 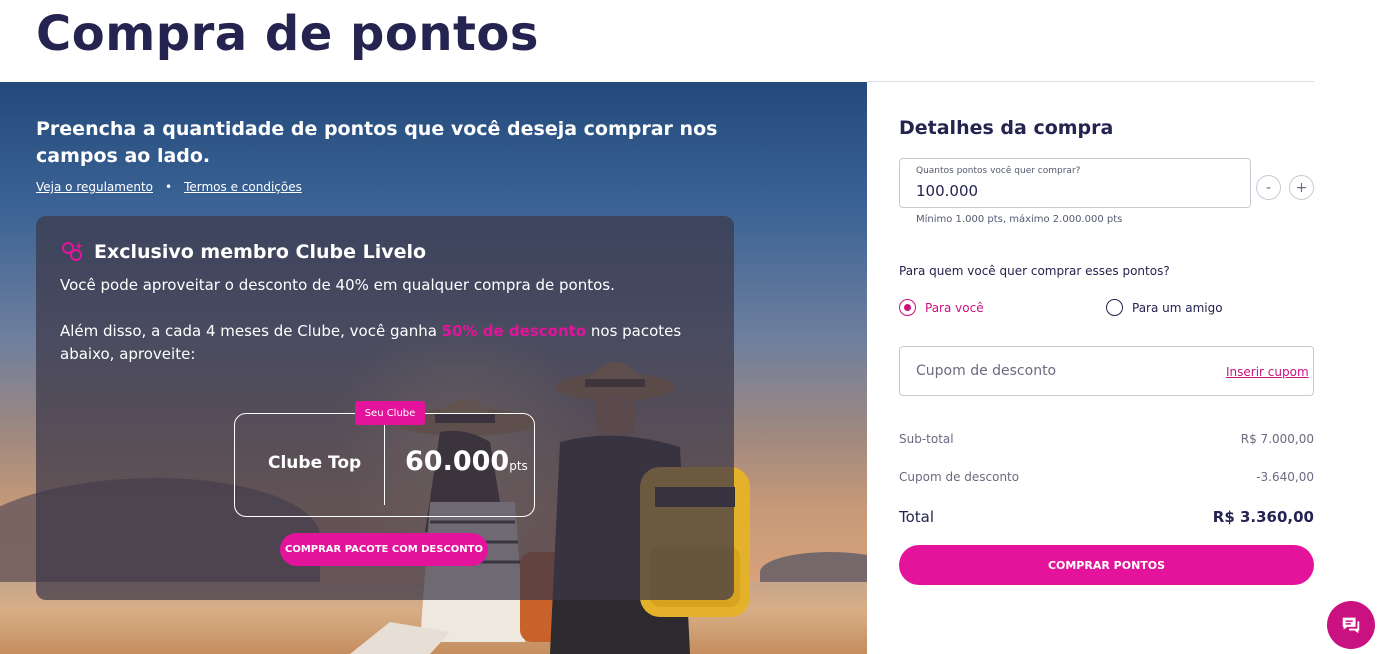 What do you see at coordinates (390, 413) in the screenshot?
I see `package-badge: Seu Clube` at bounding box center [390, 413].